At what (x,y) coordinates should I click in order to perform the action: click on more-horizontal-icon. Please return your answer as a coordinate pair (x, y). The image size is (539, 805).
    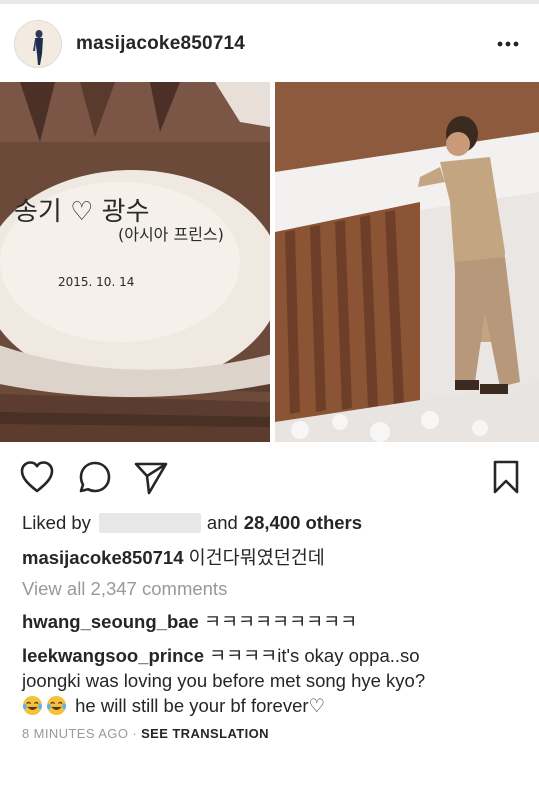
    Looking at the image, I should click on (508, 44).